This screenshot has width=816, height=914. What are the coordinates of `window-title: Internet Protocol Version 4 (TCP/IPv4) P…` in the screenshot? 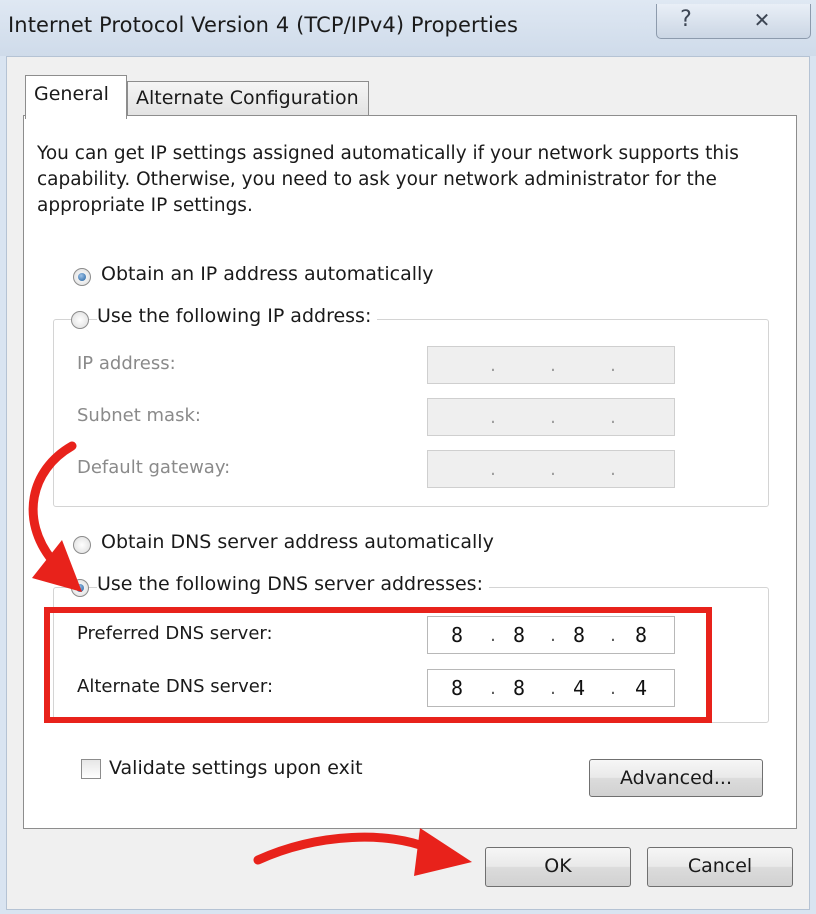 It's located at (263, 25).